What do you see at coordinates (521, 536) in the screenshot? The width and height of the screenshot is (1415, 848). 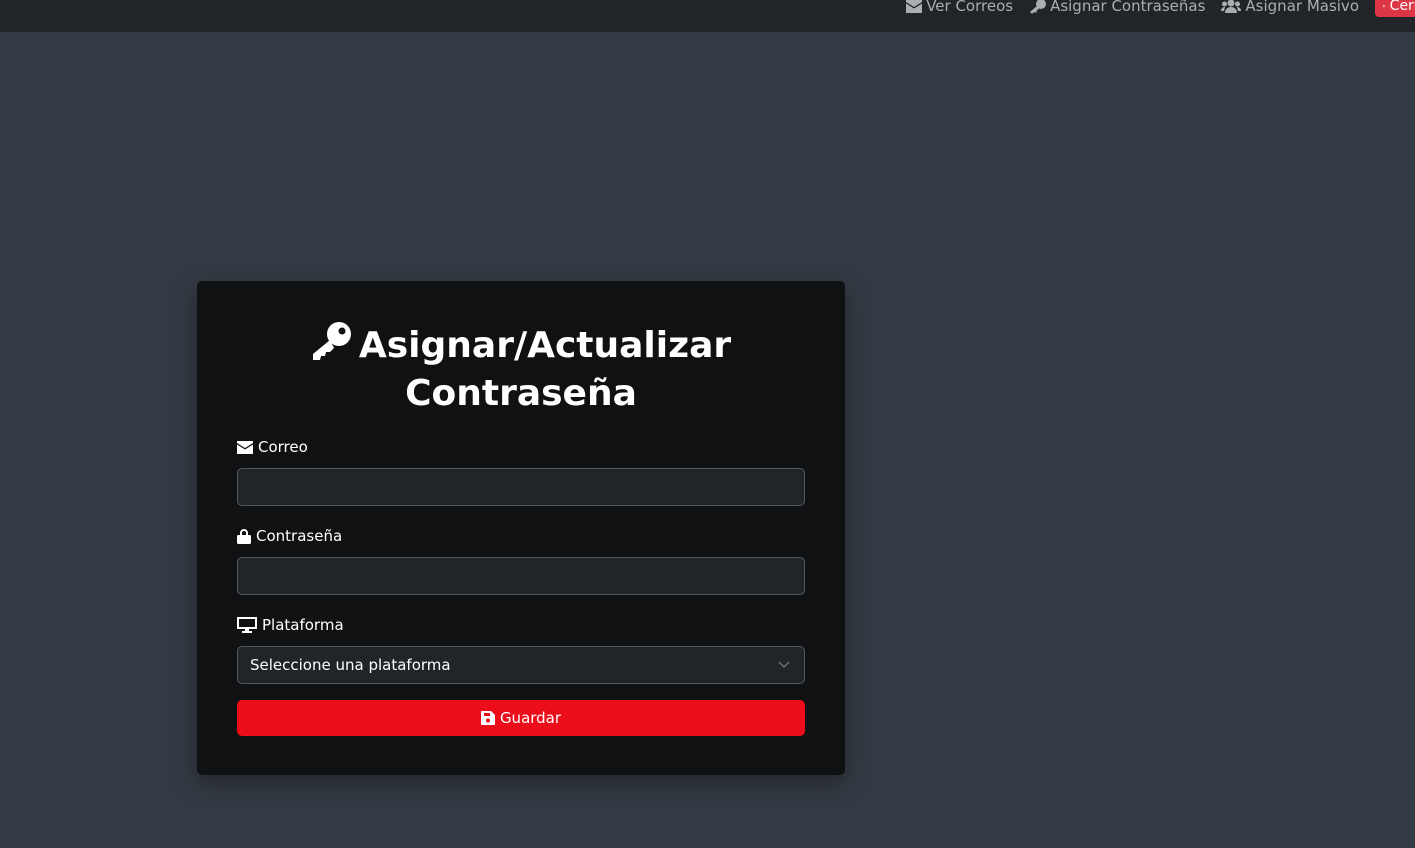 I see `password-label: Contraseña` at bounding box center [521, 536].